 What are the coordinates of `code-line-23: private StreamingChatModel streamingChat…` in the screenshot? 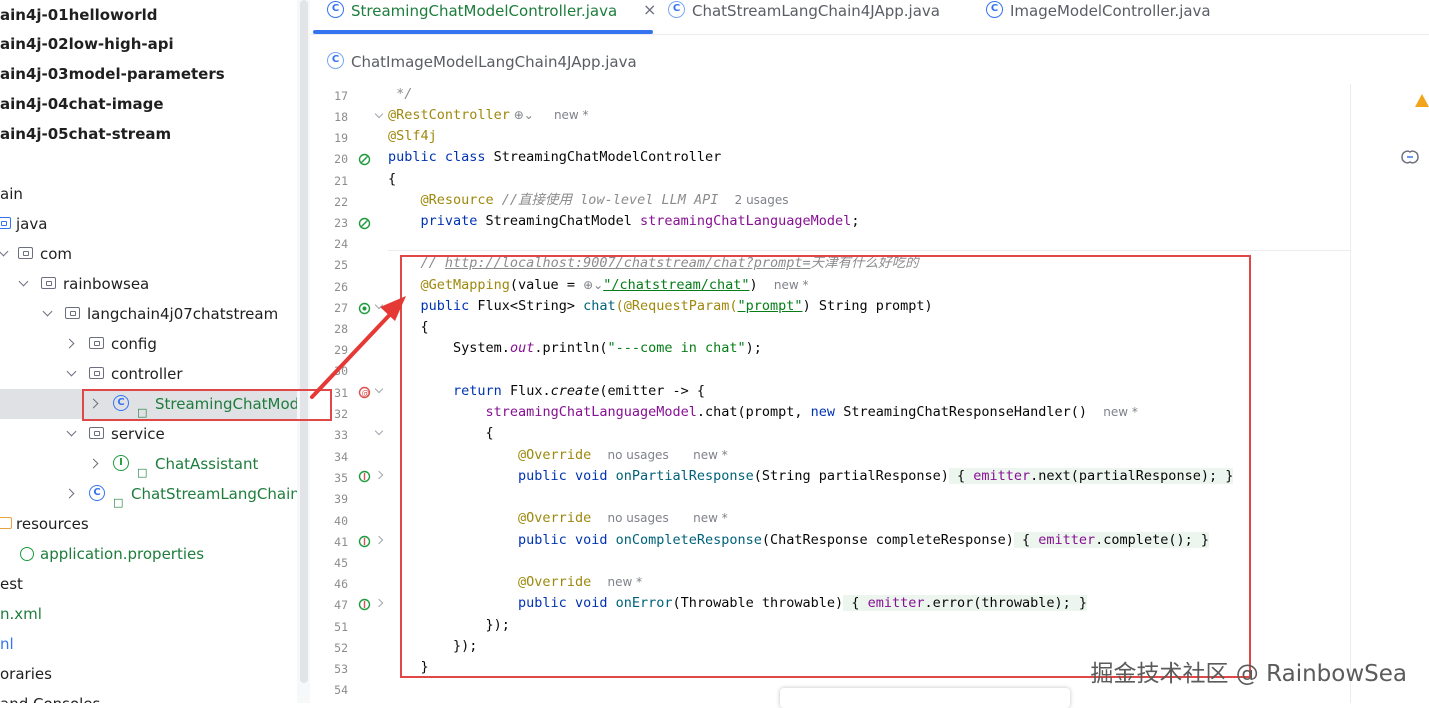 It's located at (640, 221).